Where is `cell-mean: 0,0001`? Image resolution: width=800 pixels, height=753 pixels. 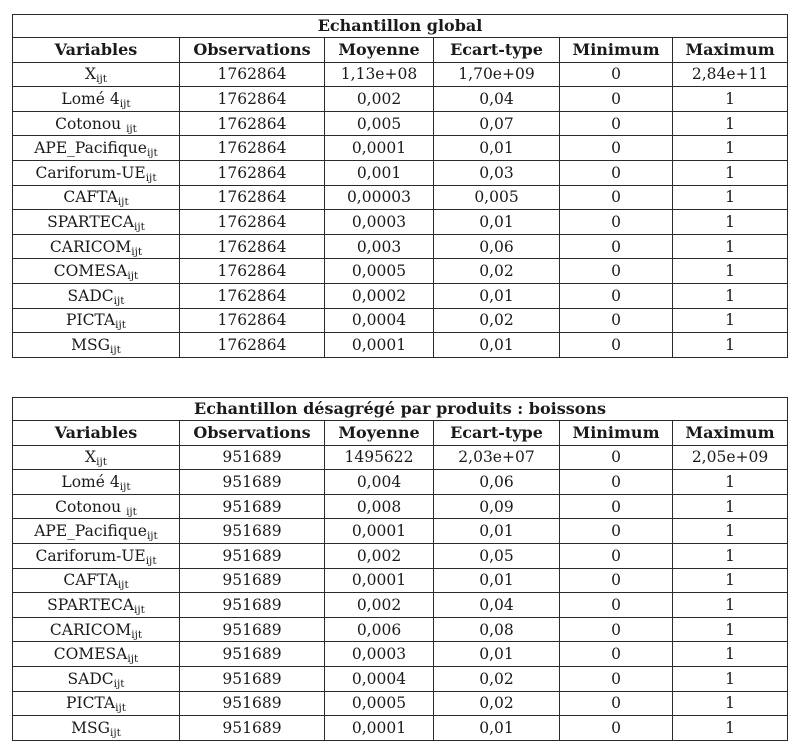 cell-mean: 0,0001 is located at coordinates (379, 531).